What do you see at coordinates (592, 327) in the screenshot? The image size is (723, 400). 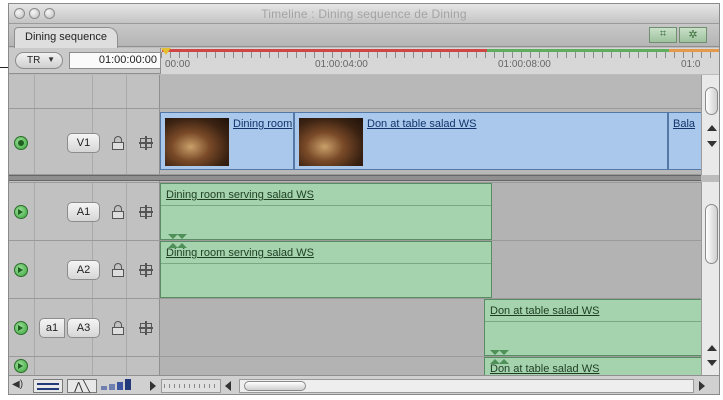 I see `clip-a3: Don at table salad WS` at bounding box center [592, 327].